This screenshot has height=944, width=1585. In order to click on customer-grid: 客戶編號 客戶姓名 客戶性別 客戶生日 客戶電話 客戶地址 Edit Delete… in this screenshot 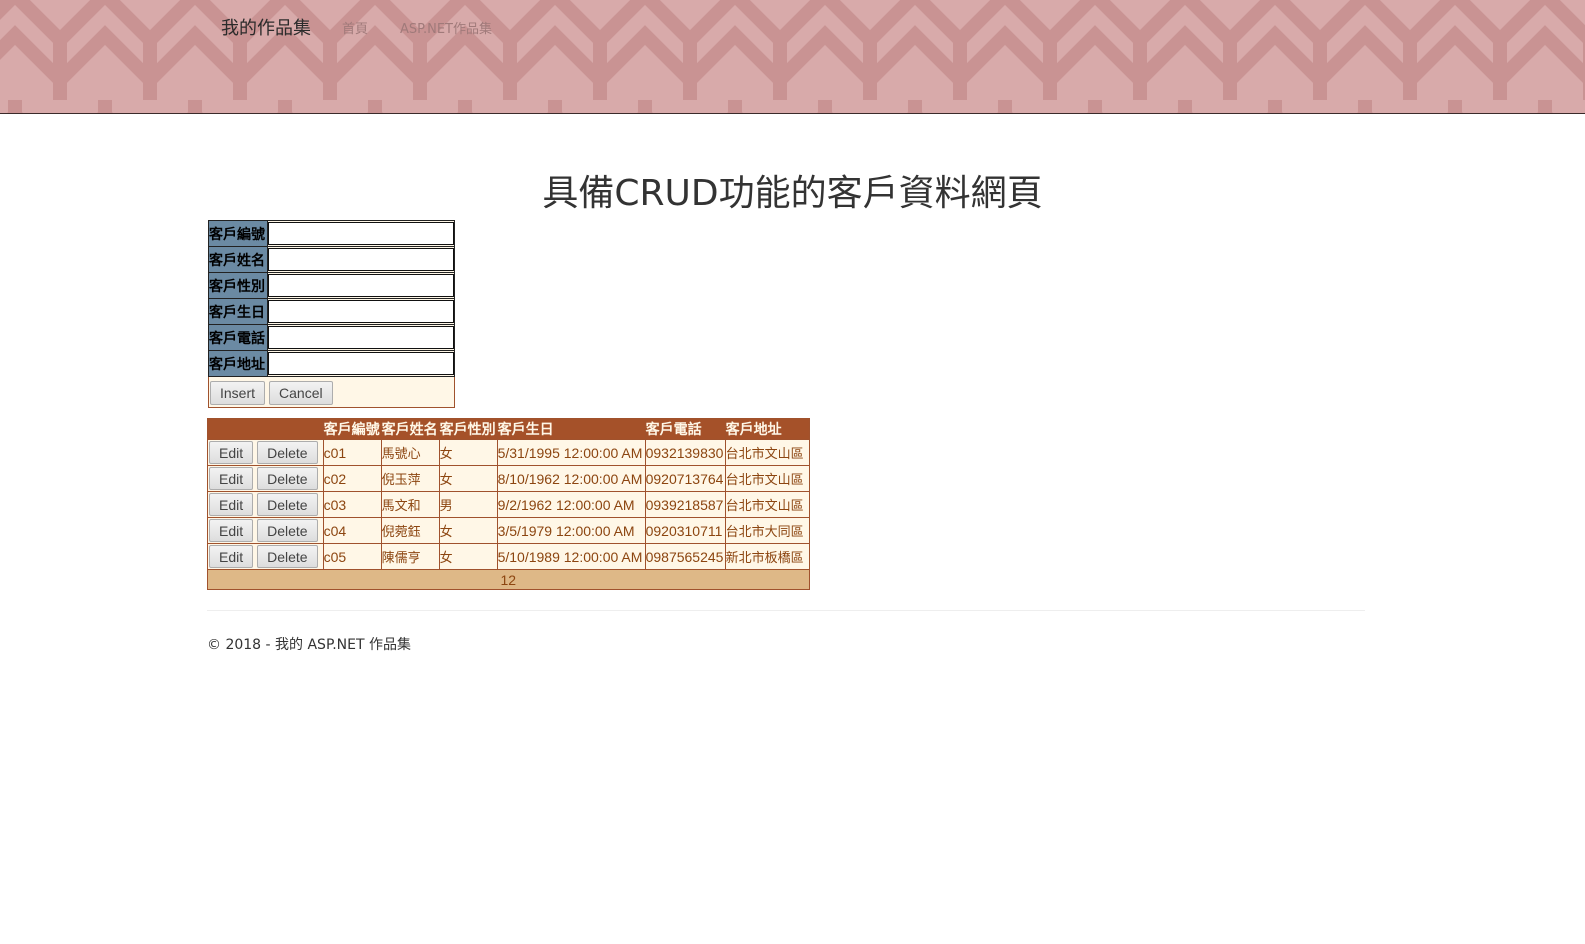, I will do `click(508, 504)`.